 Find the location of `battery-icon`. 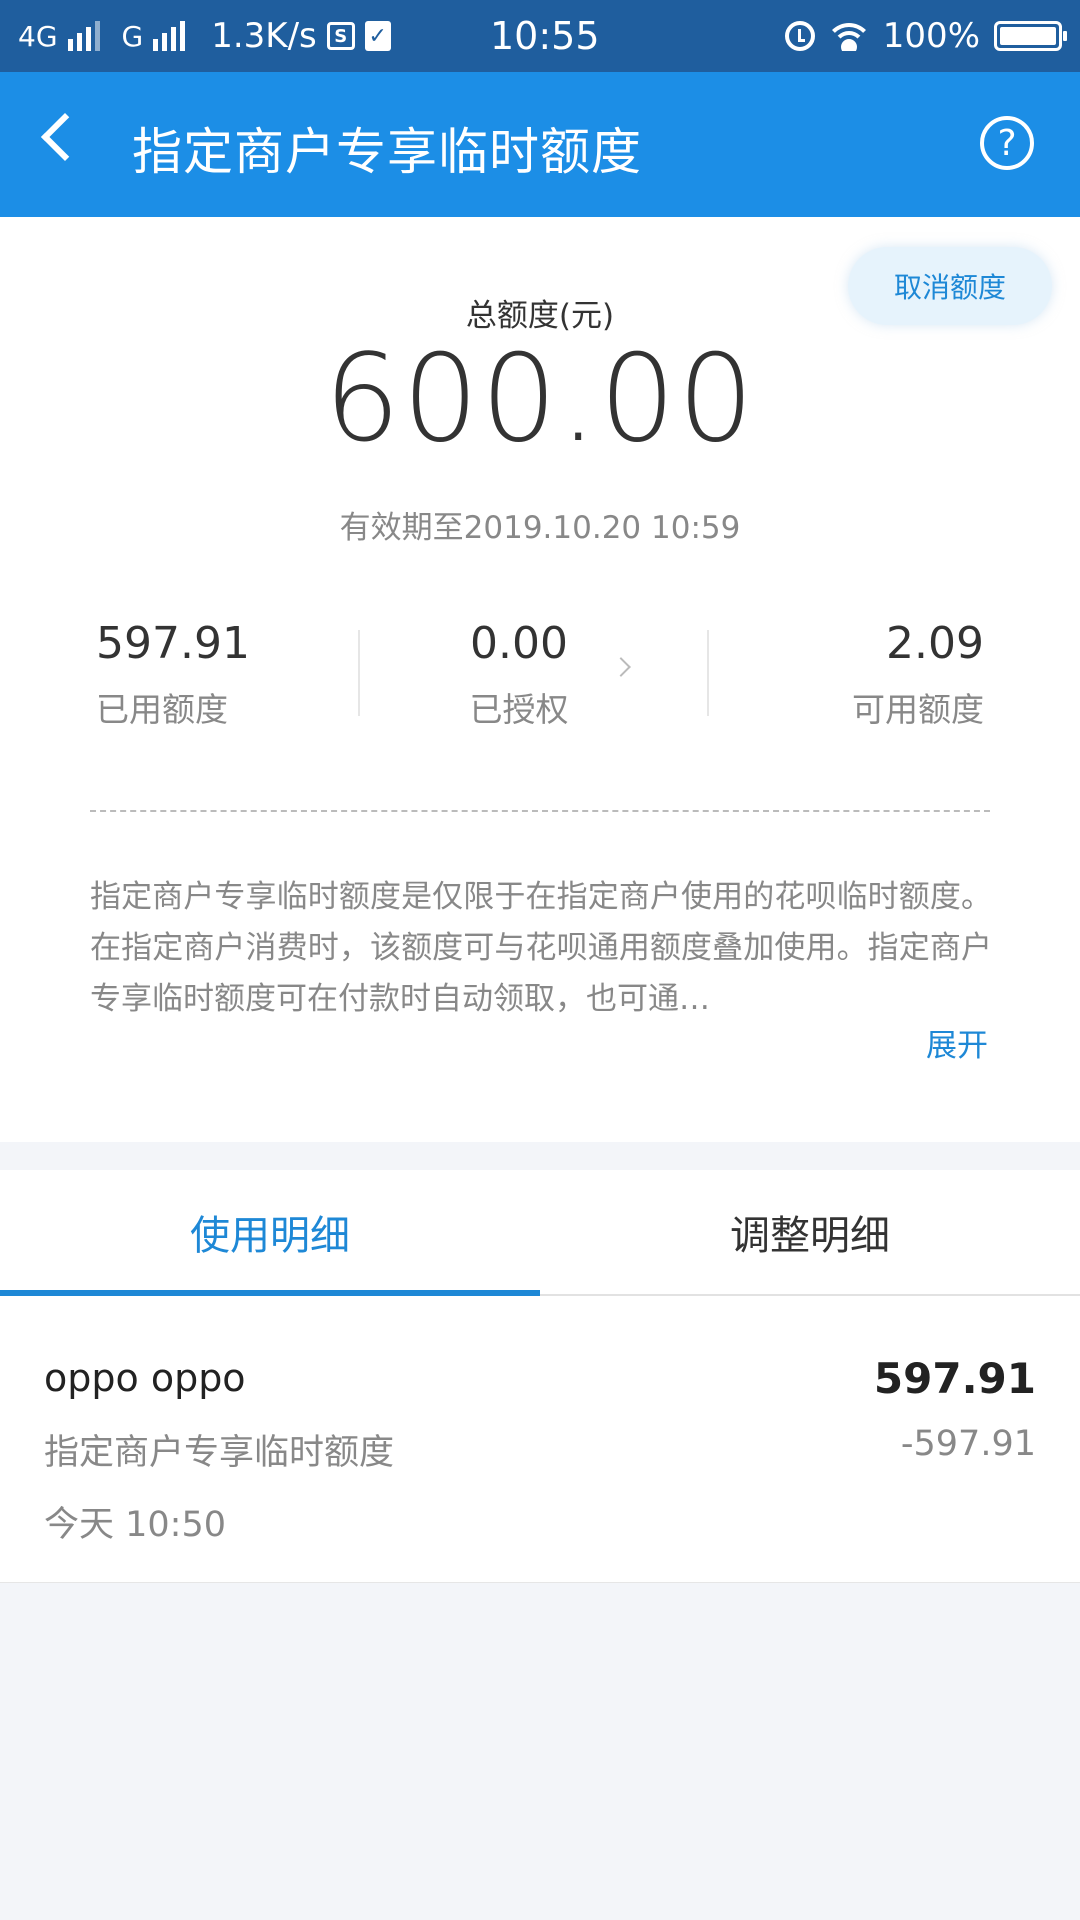

battery-icon is located at coordinates (1030, 36).